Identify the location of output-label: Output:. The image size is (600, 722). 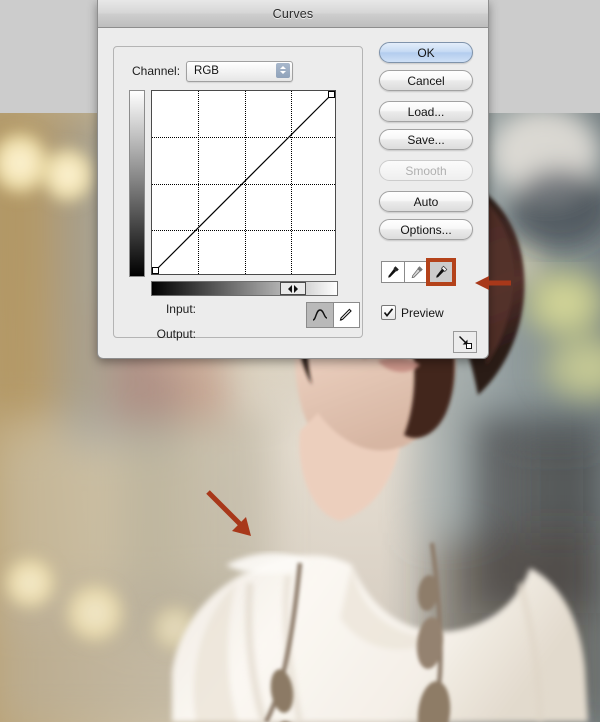
(176, 334).